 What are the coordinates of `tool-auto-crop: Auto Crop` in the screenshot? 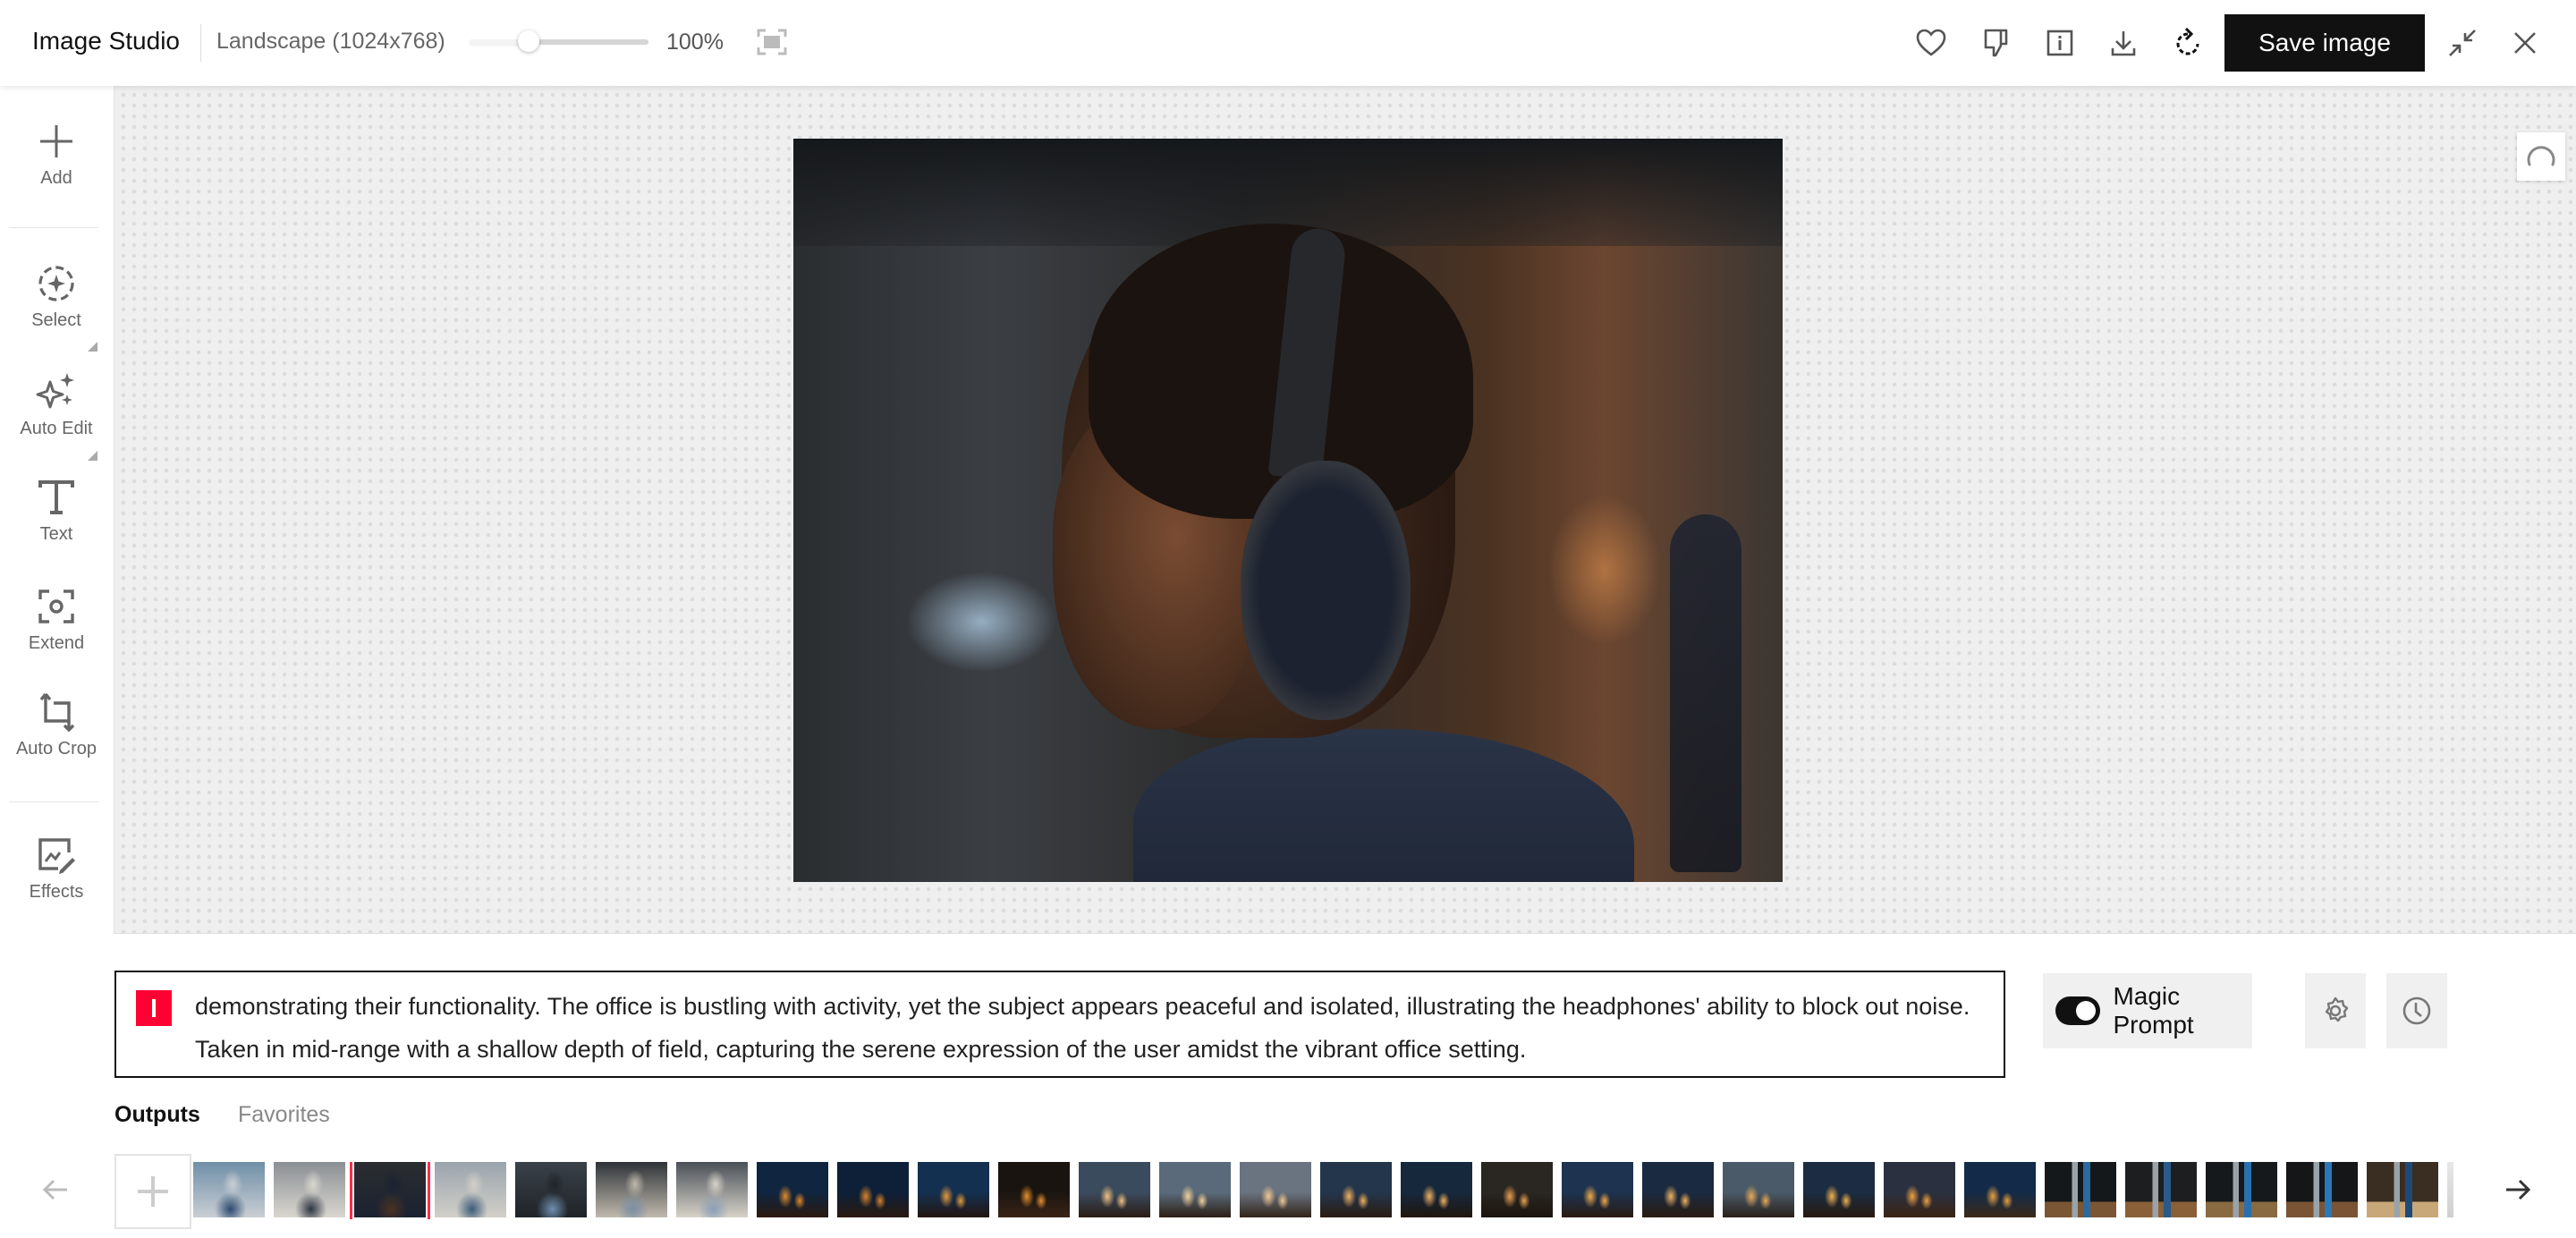 It's located at (56, 725).